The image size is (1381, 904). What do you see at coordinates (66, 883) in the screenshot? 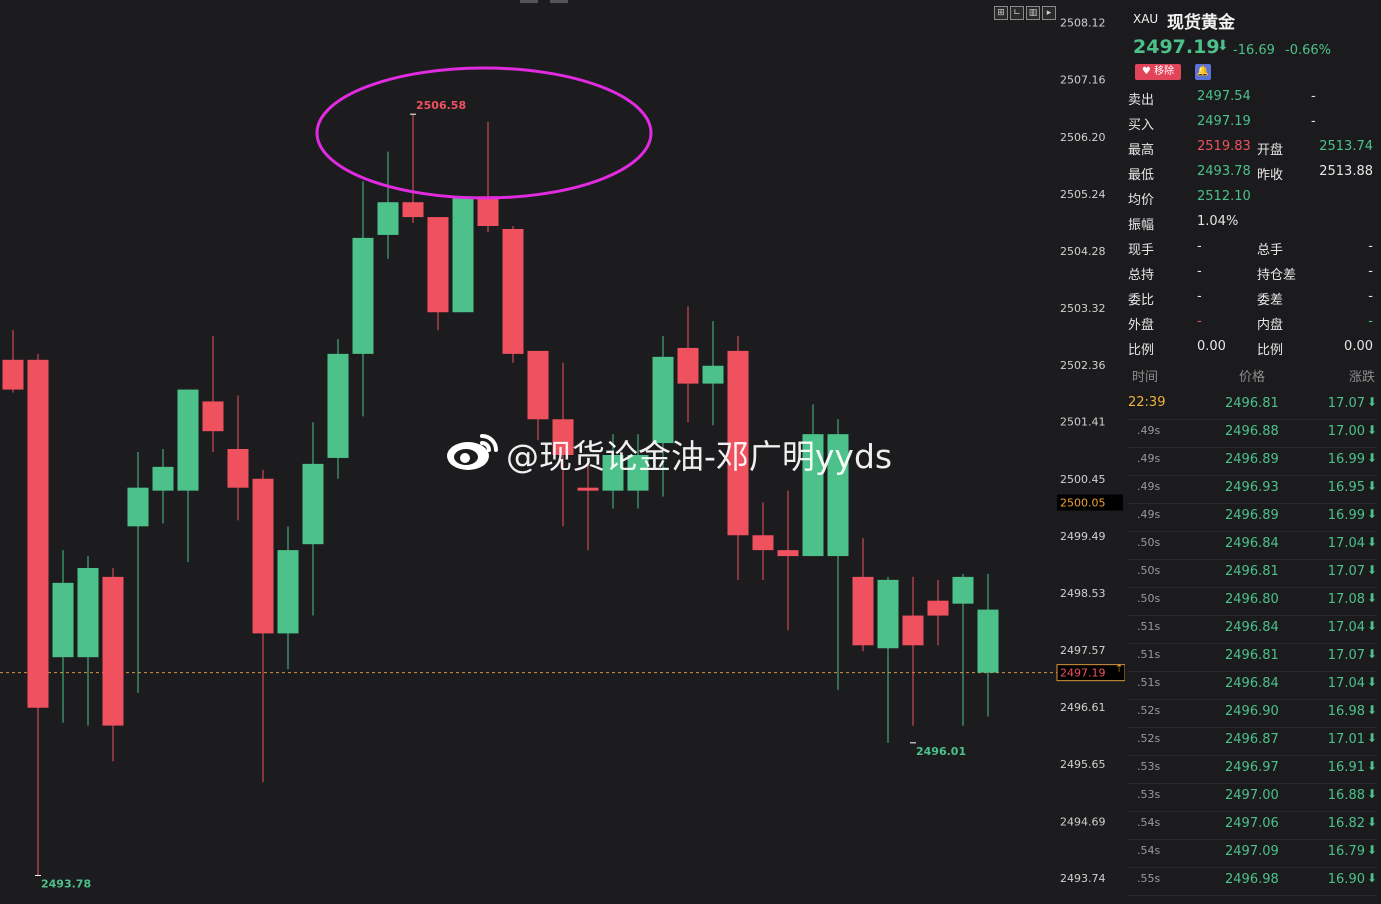
I see `extreme-label: 2493.78` at bounding box center [66, 883].